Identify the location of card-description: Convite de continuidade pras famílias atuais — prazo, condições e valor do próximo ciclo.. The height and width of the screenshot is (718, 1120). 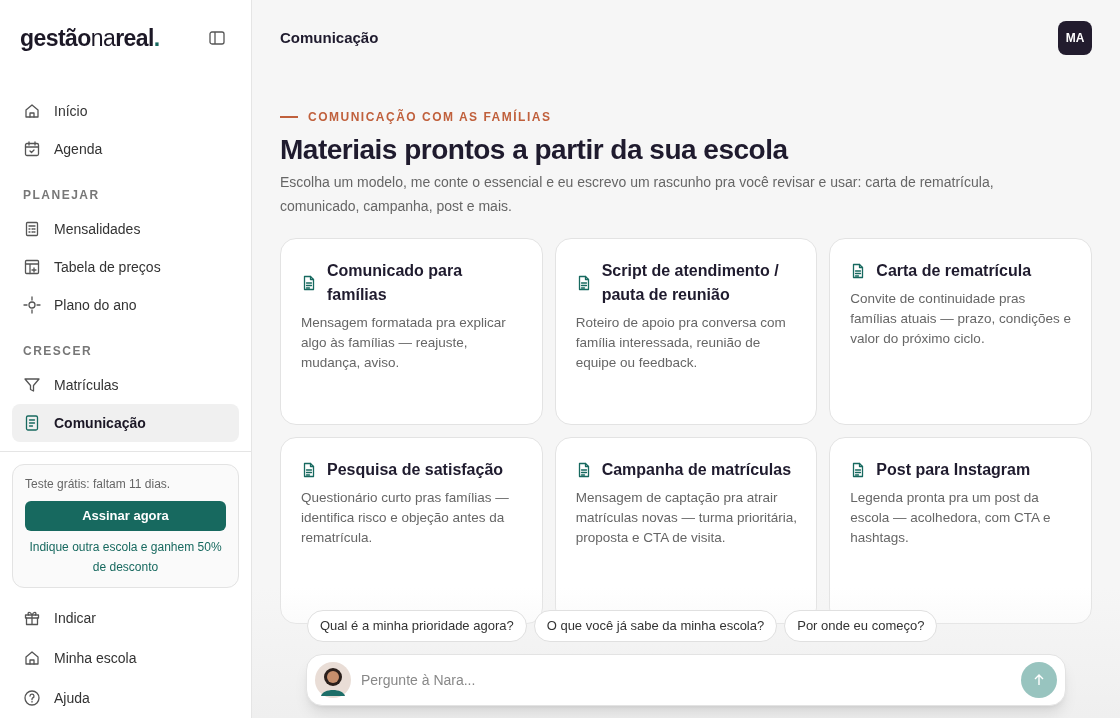
(961, 319).